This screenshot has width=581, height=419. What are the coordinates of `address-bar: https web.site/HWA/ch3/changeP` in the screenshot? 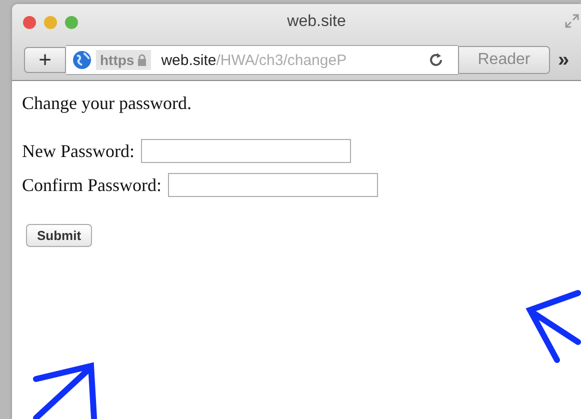 It's located at (262, 60).